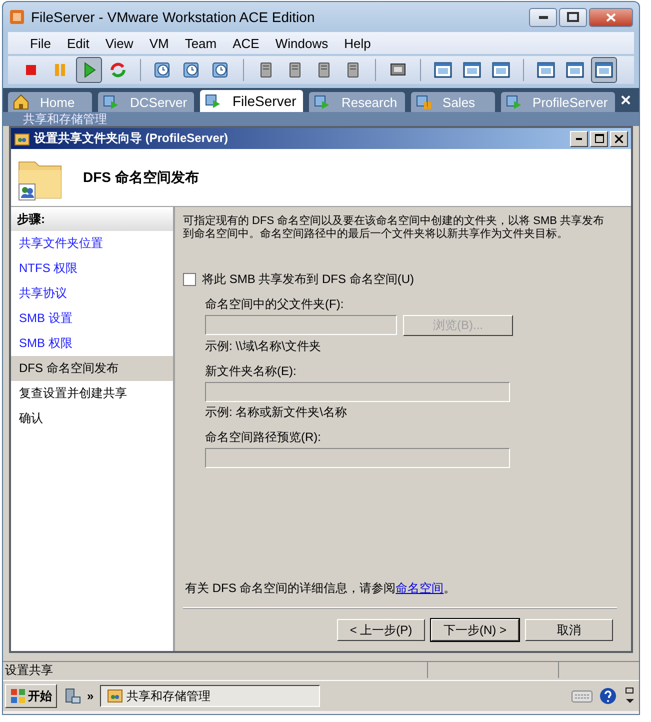 The image size is (651, 722). Describe the element at coordinates (475, 630) in the screenshot. I see `wizard-button: 下一步(N) >` at that location.